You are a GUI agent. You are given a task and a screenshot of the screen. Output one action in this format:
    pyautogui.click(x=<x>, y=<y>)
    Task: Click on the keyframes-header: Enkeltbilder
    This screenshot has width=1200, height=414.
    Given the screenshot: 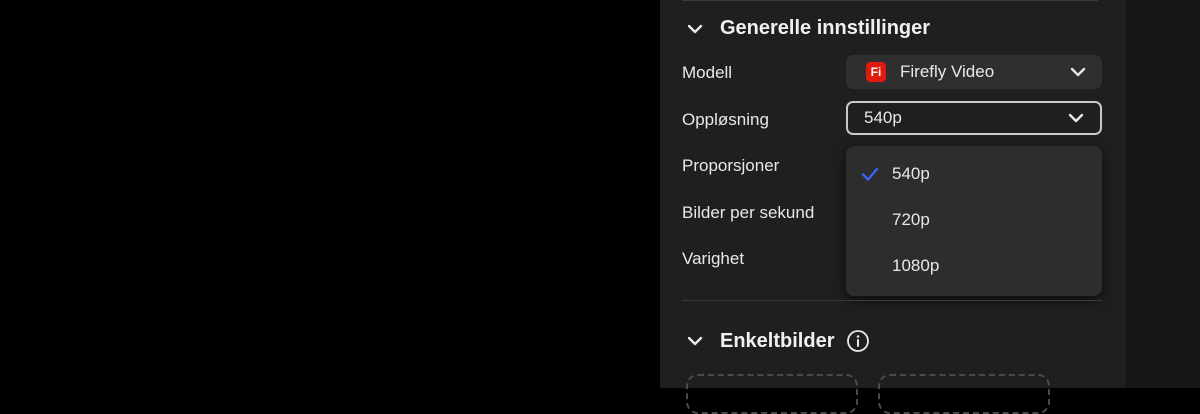 What is the action you would take?
    pyautogui.click(x=778, y=341)
    